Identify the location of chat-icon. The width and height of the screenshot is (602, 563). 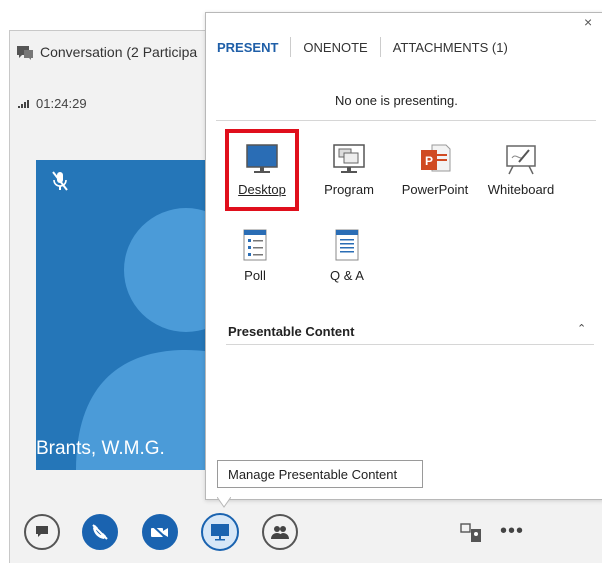
(42, 531).